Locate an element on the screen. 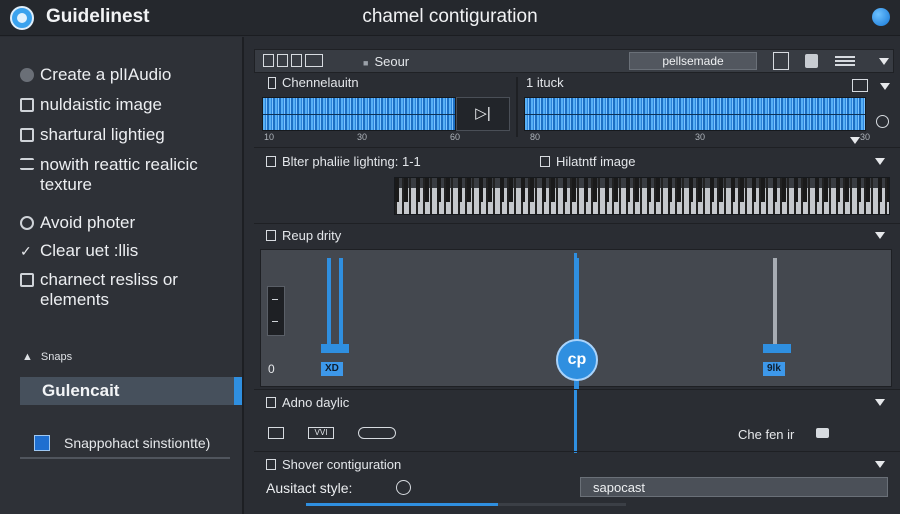  snaps-heading: ▲ Snaps is located at coordinates (51, 355).